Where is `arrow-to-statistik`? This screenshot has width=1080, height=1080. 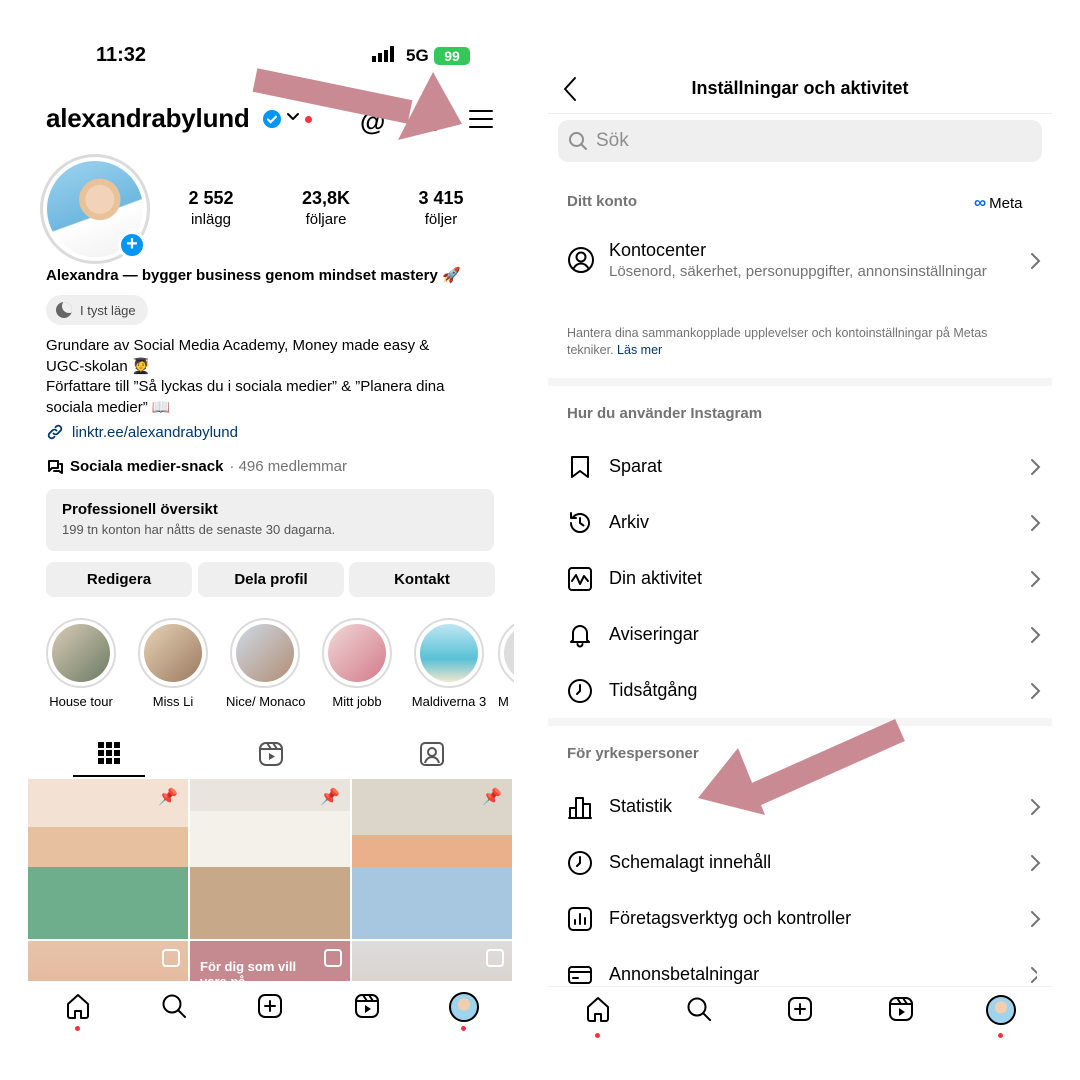
arrow-to-statistik is located at coordinates (801, 767).